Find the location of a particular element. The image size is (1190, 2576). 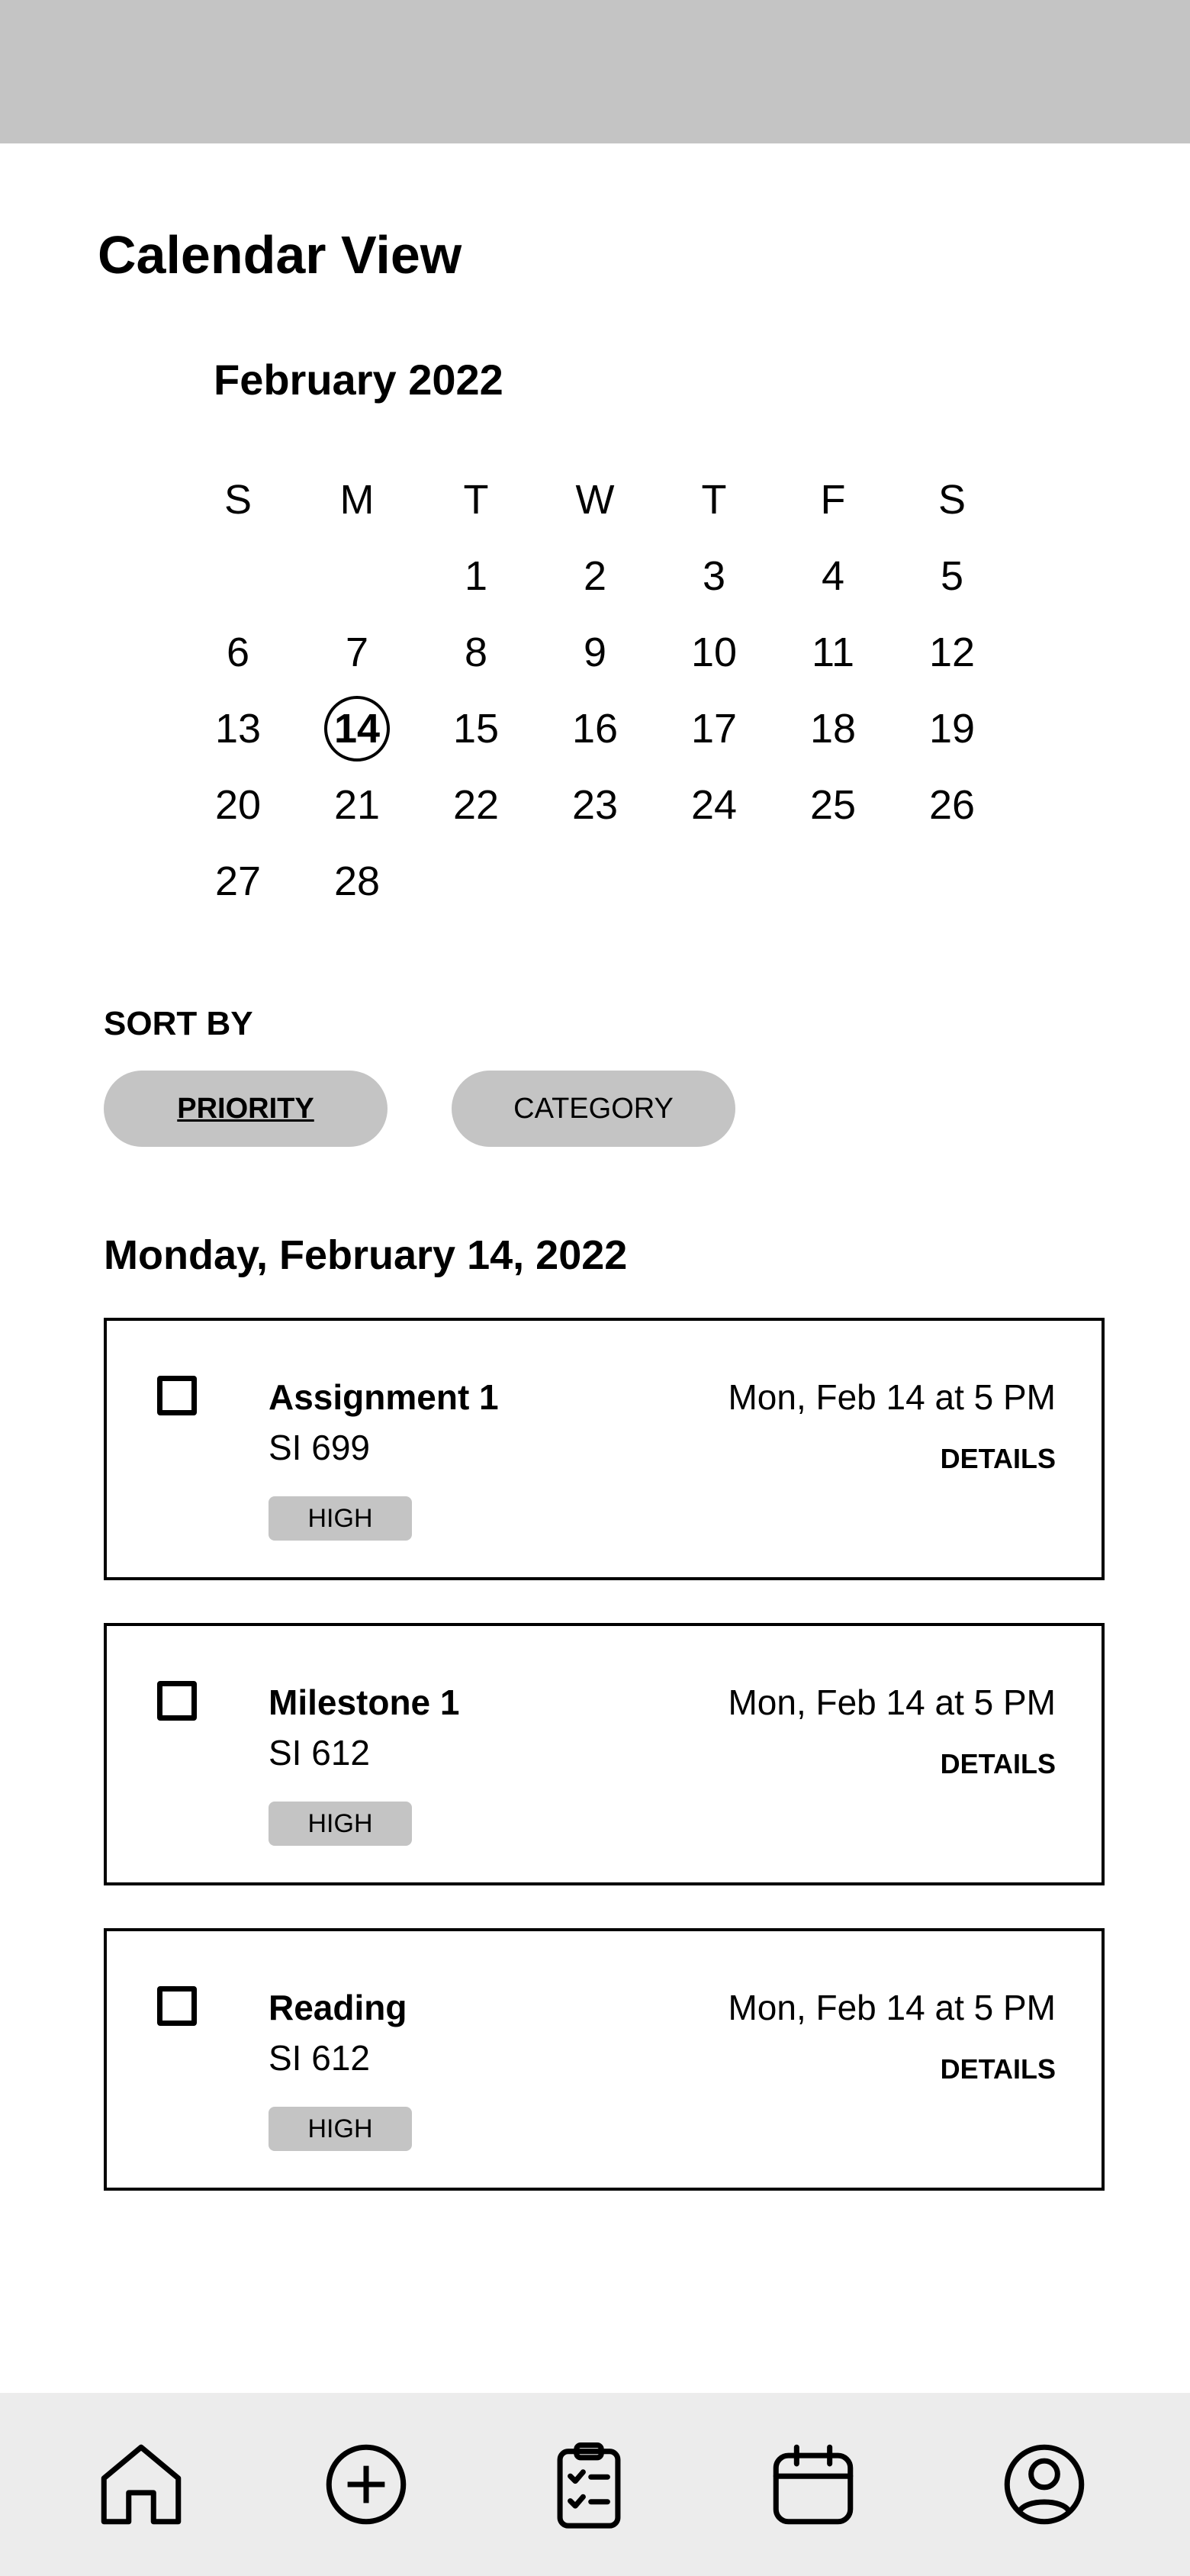

calendar-day: 8 is located at coordinates (476, 652).